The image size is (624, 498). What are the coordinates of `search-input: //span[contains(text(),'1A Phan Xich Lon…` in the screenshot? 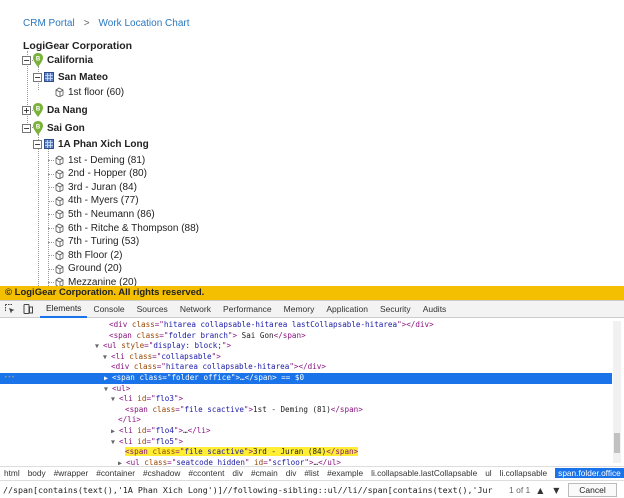 It's located at (248, 490).